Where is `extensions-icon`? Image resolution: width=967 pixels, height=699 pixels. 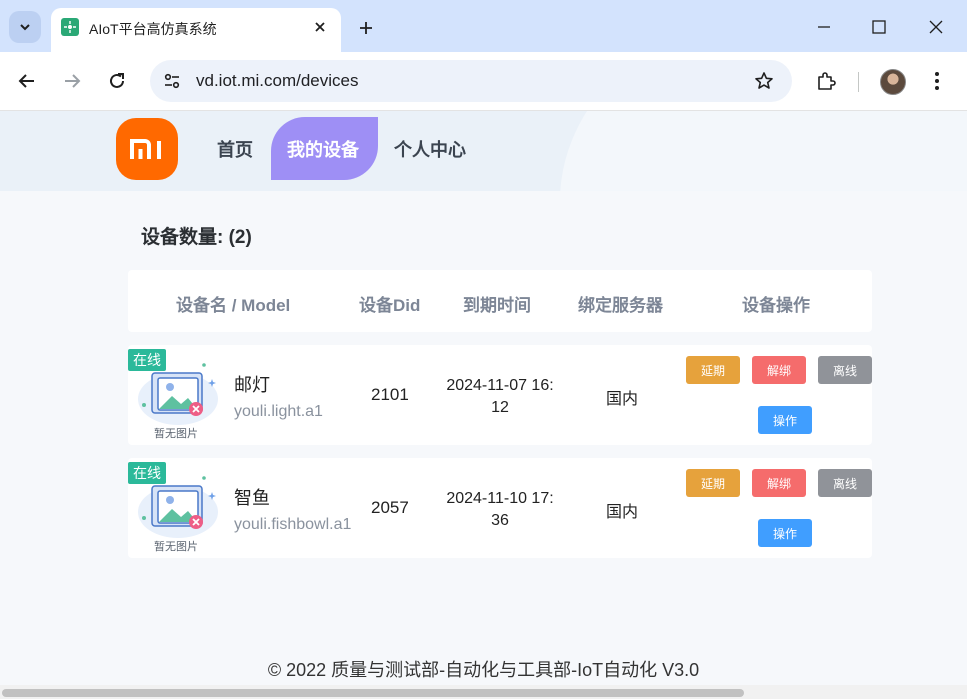
extensions-icon is located at coordinates (827, 81).